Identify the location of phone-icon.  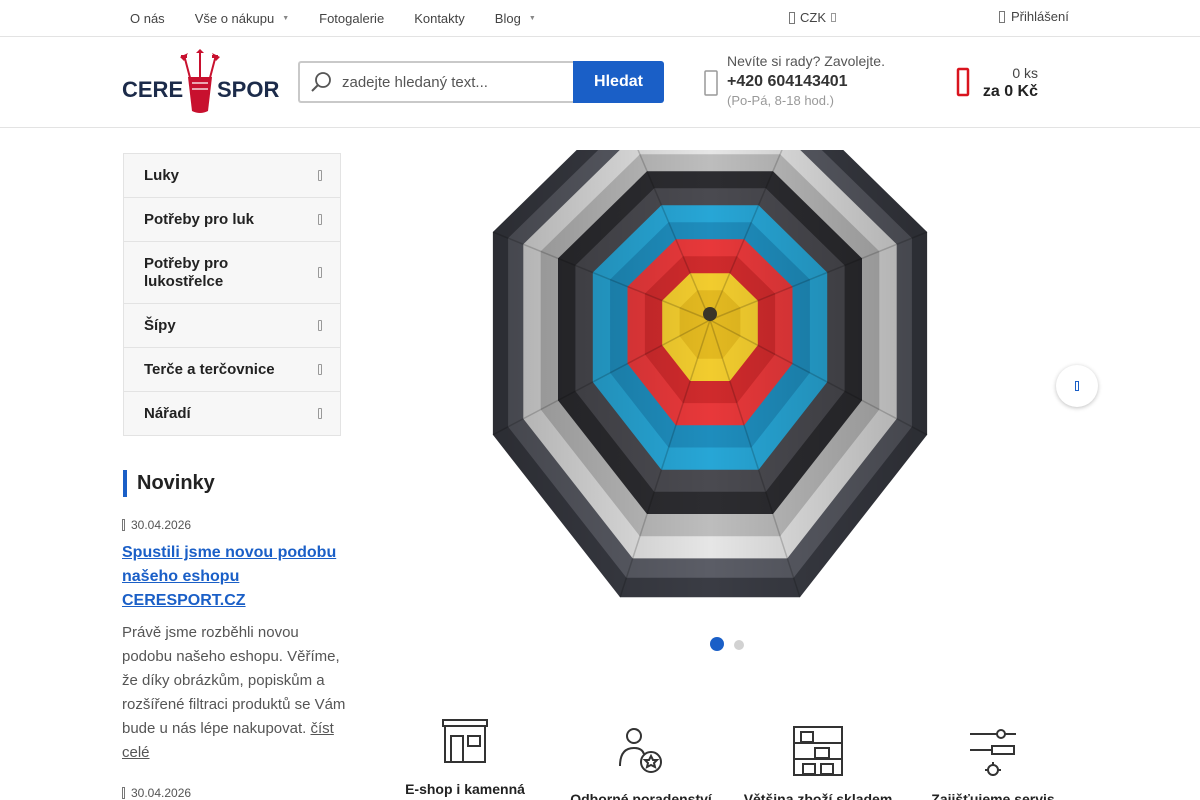
(711, 83).